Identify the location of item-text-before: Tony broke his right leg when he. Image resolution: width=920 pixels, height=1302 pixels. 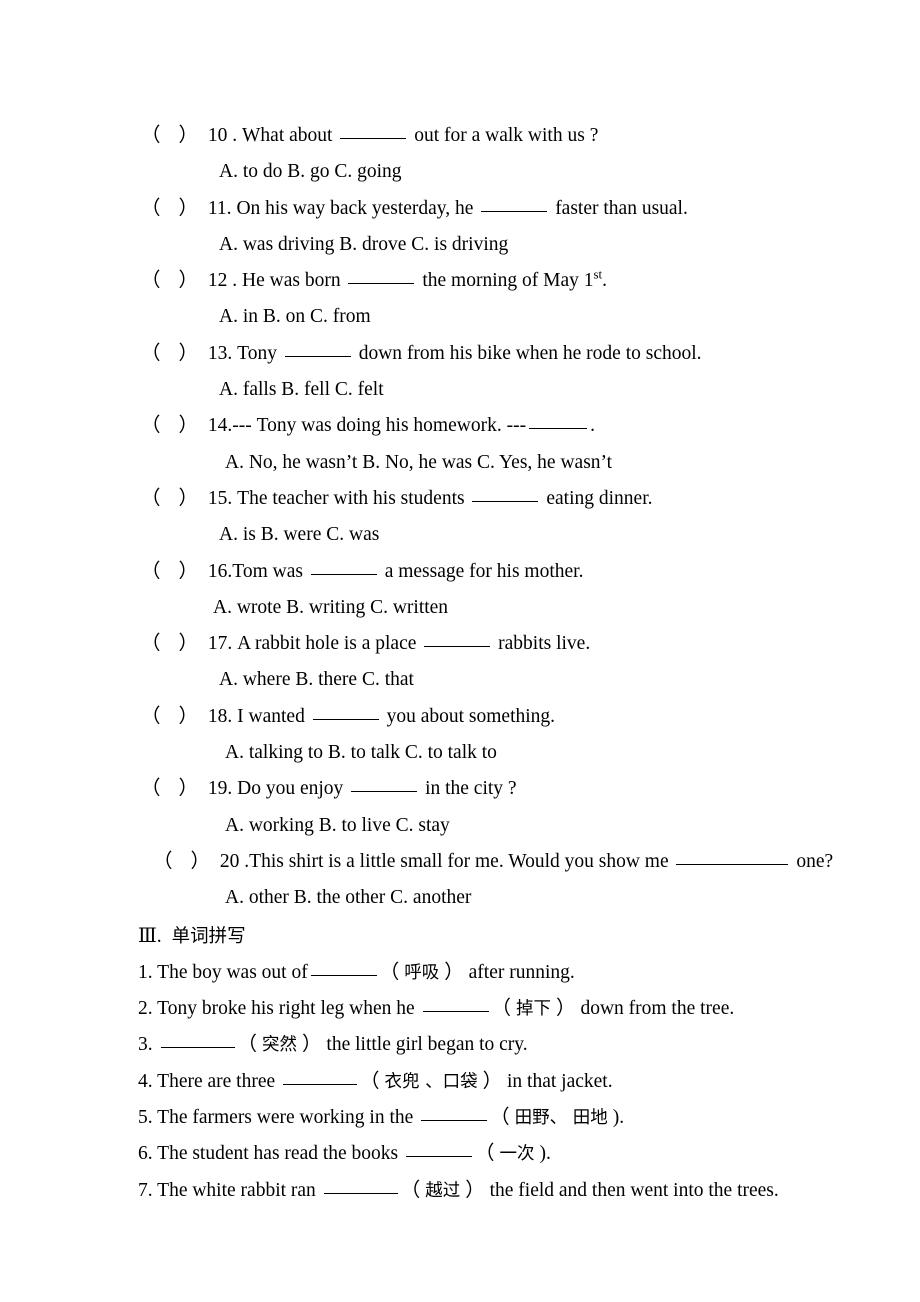
(286, 1009).